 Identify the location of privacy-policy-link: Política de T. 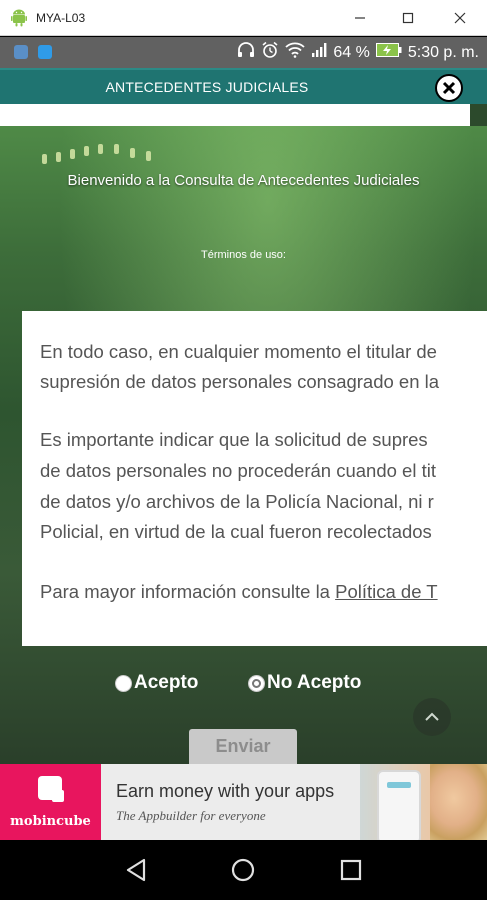
(386, 591).